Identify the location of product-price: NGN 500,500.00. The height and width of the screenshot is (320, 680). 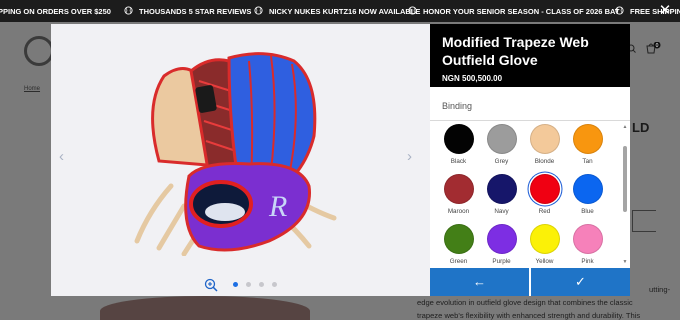
(472, 78).